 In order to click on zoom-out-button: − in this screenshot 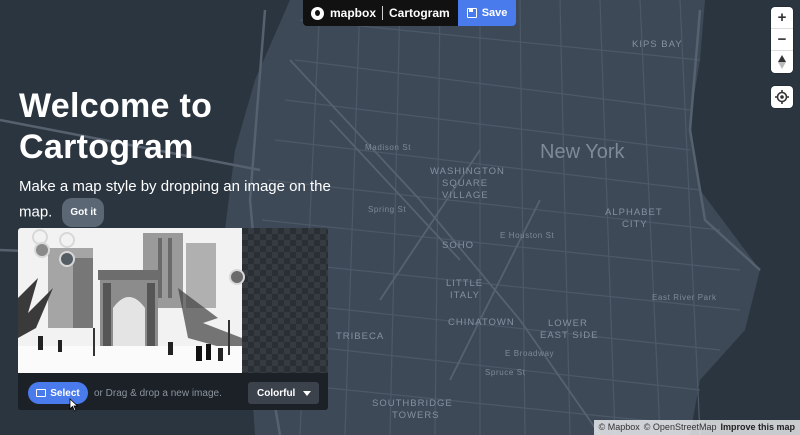, I will do `click(782, 40)`.